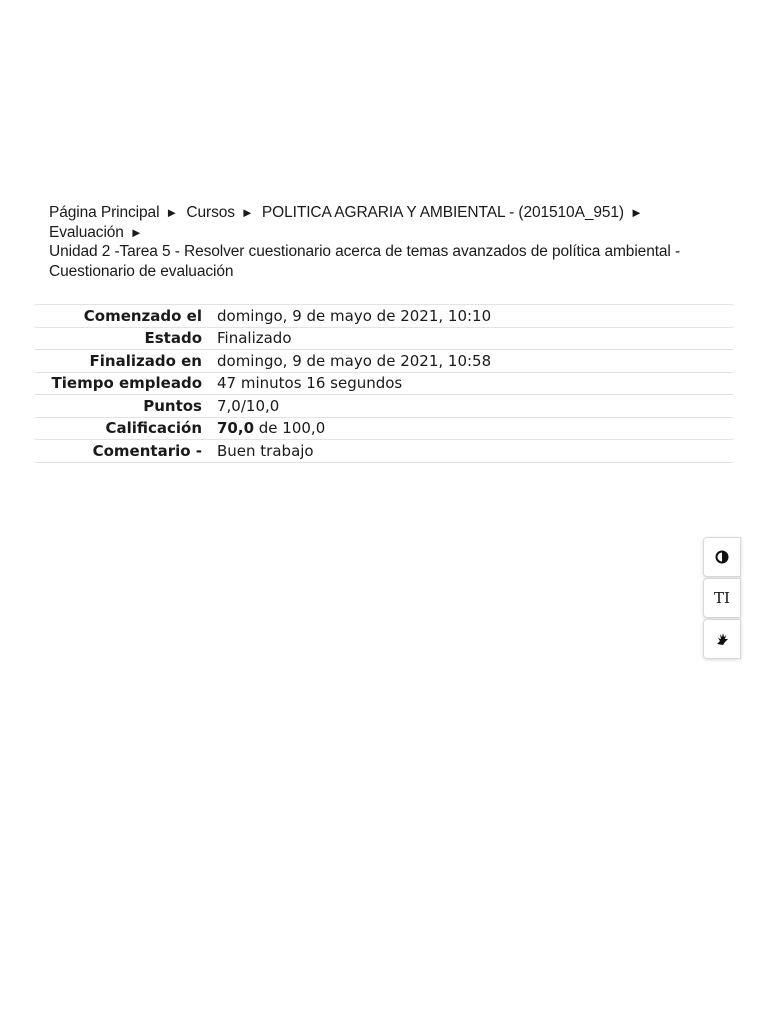  What do you see at coordinates (153, 428) in the screenshot?
I see `row-label-grade: Calificación` at bounding box center [153, 428].